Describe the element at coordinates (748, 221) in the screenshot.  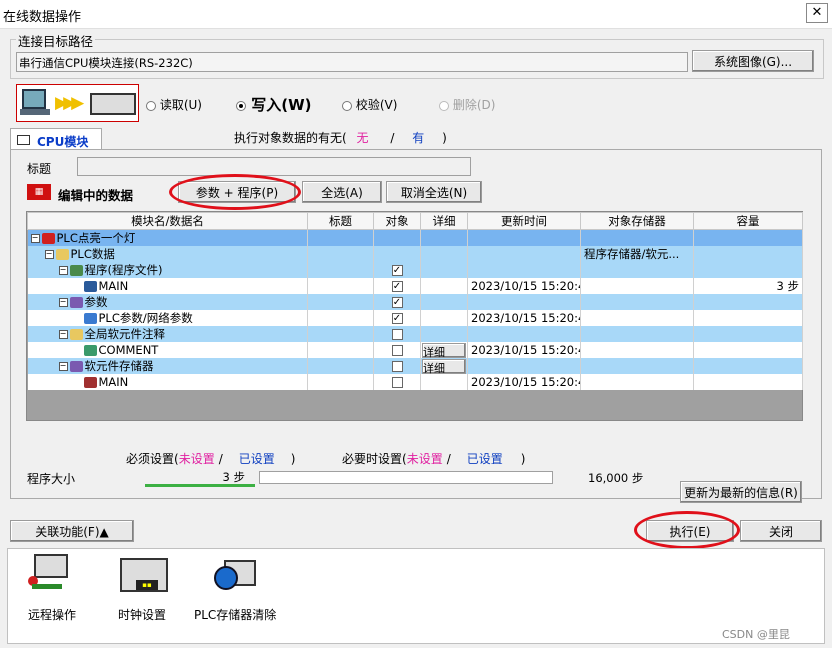
I see `col-header-size: 容量` at that location.